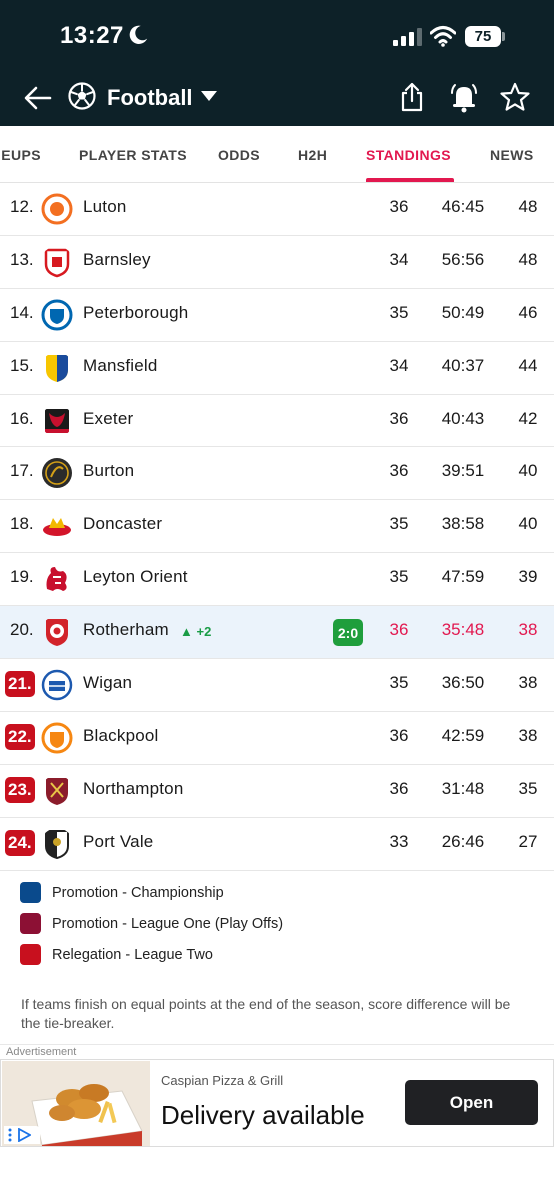  What do you see at coordinates (22, 471) in the screenshot?
I see `position: 17.` at bounding box center [22, 471].